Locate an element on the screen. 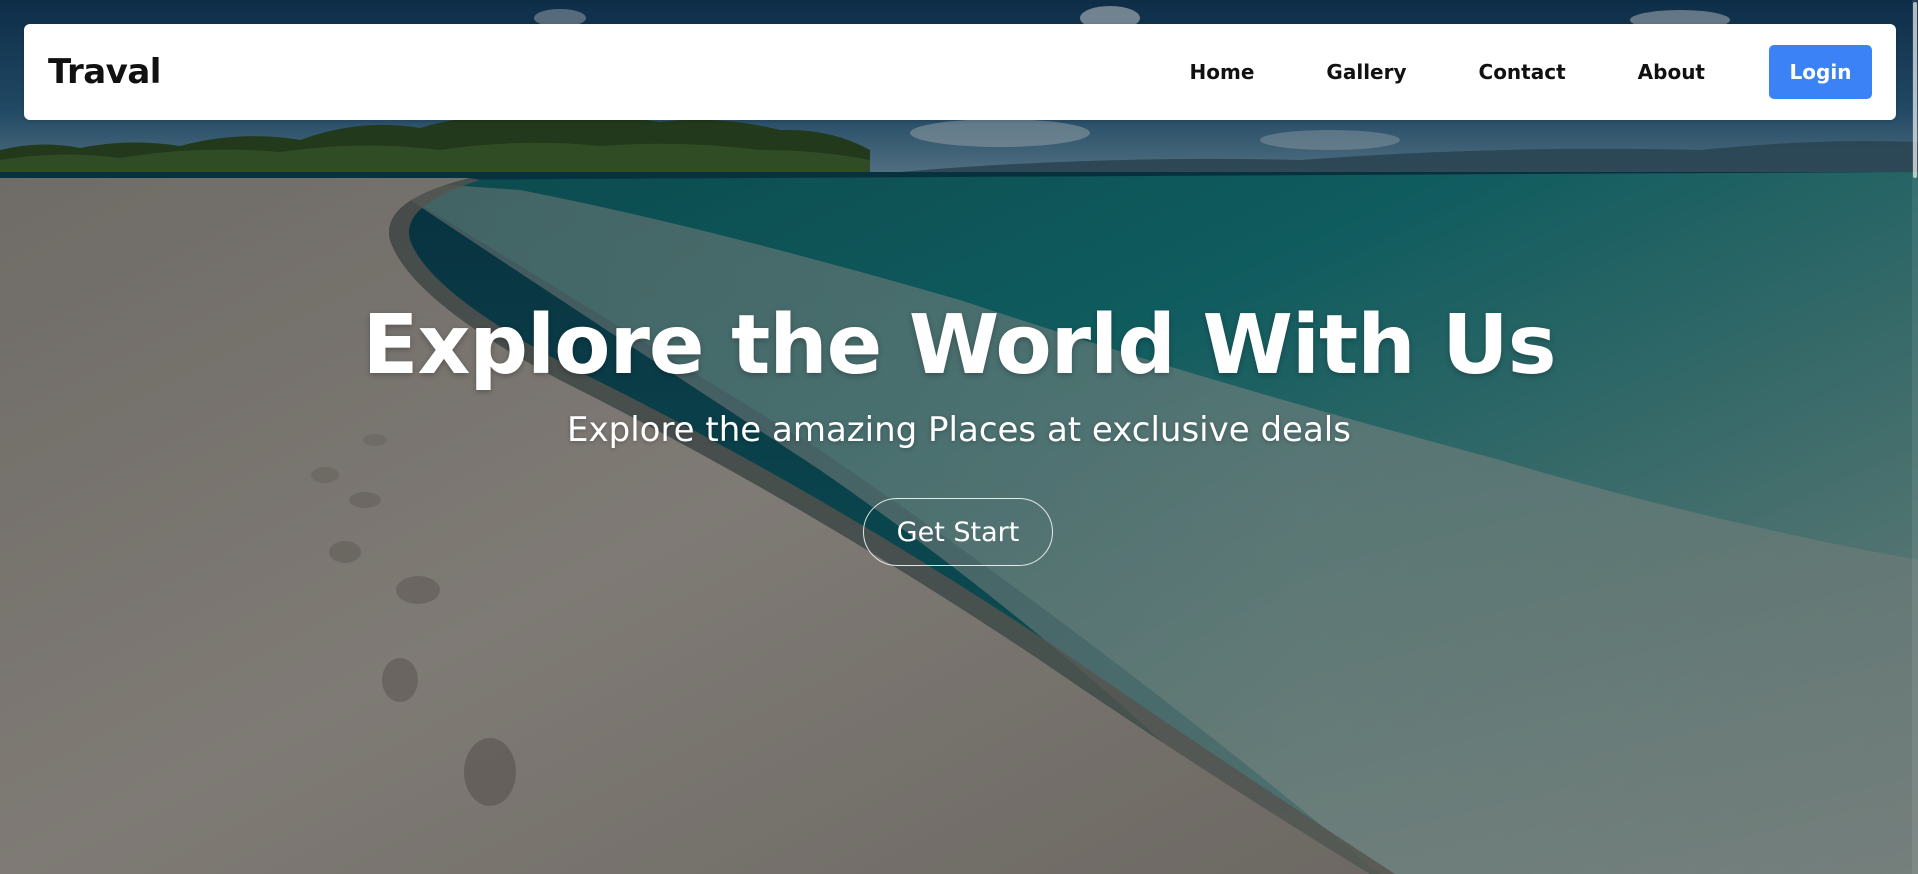 This screenshot has height=874, width=1918. nav-link-about: About is located at coordinates (1671, 72).